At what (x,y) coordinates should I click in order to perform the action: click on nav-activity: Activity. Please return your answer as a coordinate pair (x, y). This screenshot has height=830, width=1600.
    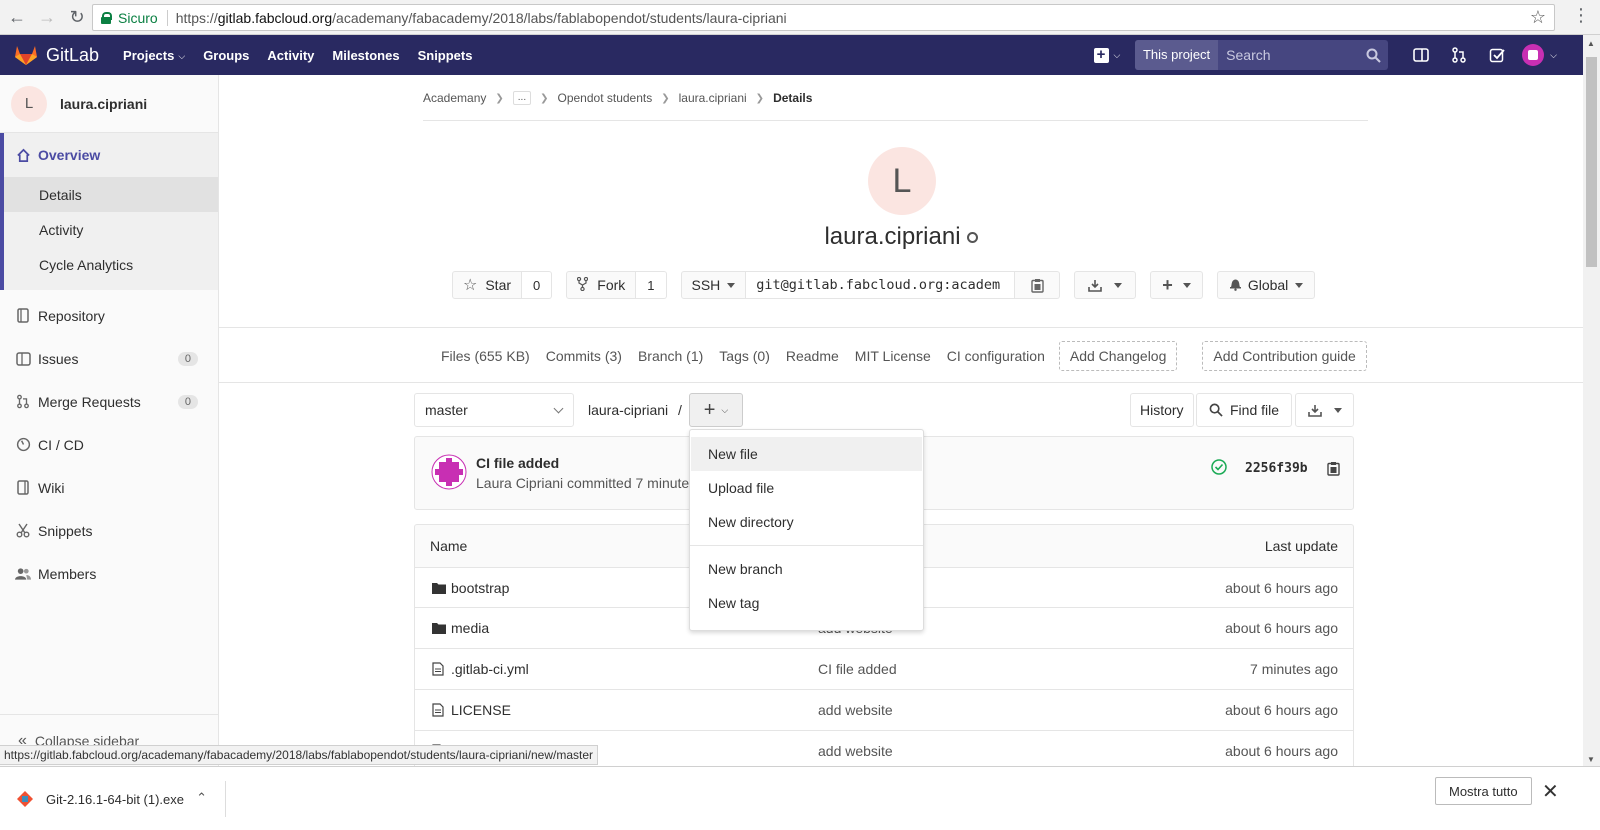
    Looking at the image, I should click on (290, 55).